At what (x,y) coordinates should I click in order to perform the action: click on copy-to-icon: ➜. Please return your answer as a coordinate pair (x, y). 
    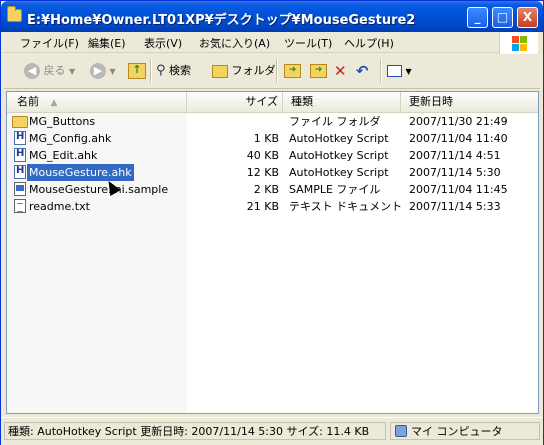
    Looking at the image, I should click on (318, 71).